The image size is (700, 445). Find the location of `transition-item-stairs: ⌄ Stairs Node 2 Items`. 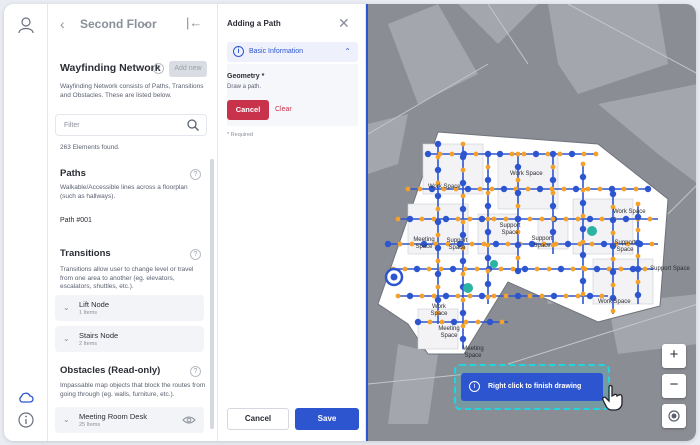

transition-item-stairs: ⌄ Stairs Node 2 Items is located at coordinates (129, 339).